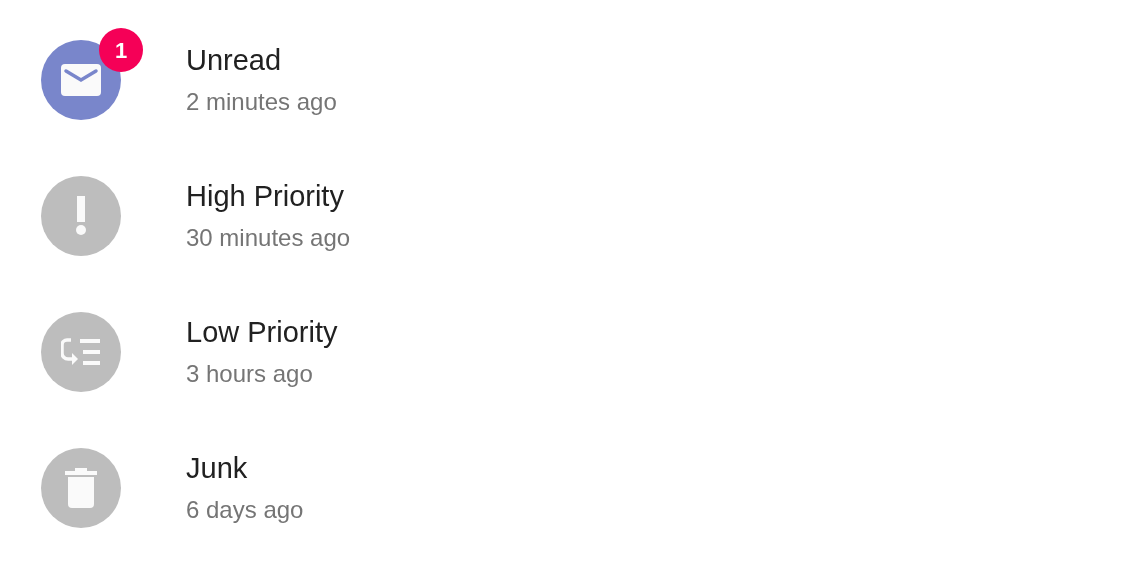 Image resolution: width=1129 pixels, height=576 pixels. What do you see at coordinates (245, 509) in the screenshot?
I see `item-time: 6 days ago` at bounding box center [245, 509].